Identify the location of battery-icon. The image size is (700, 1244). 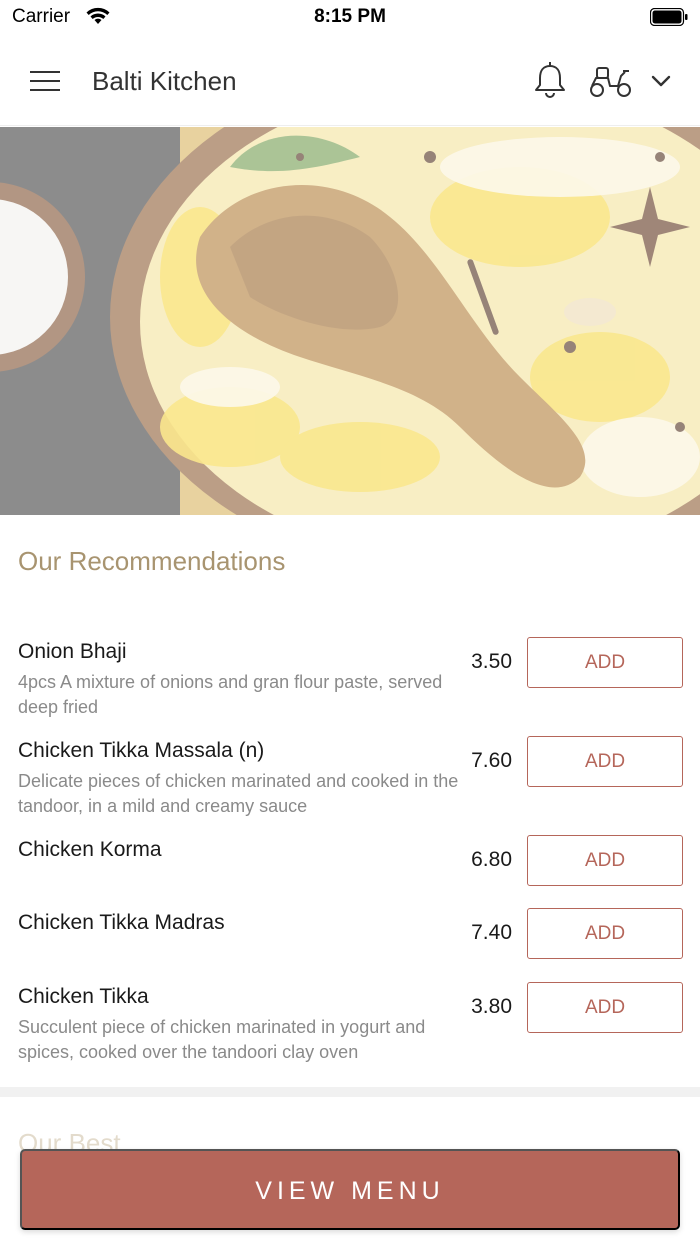
(669, 17).